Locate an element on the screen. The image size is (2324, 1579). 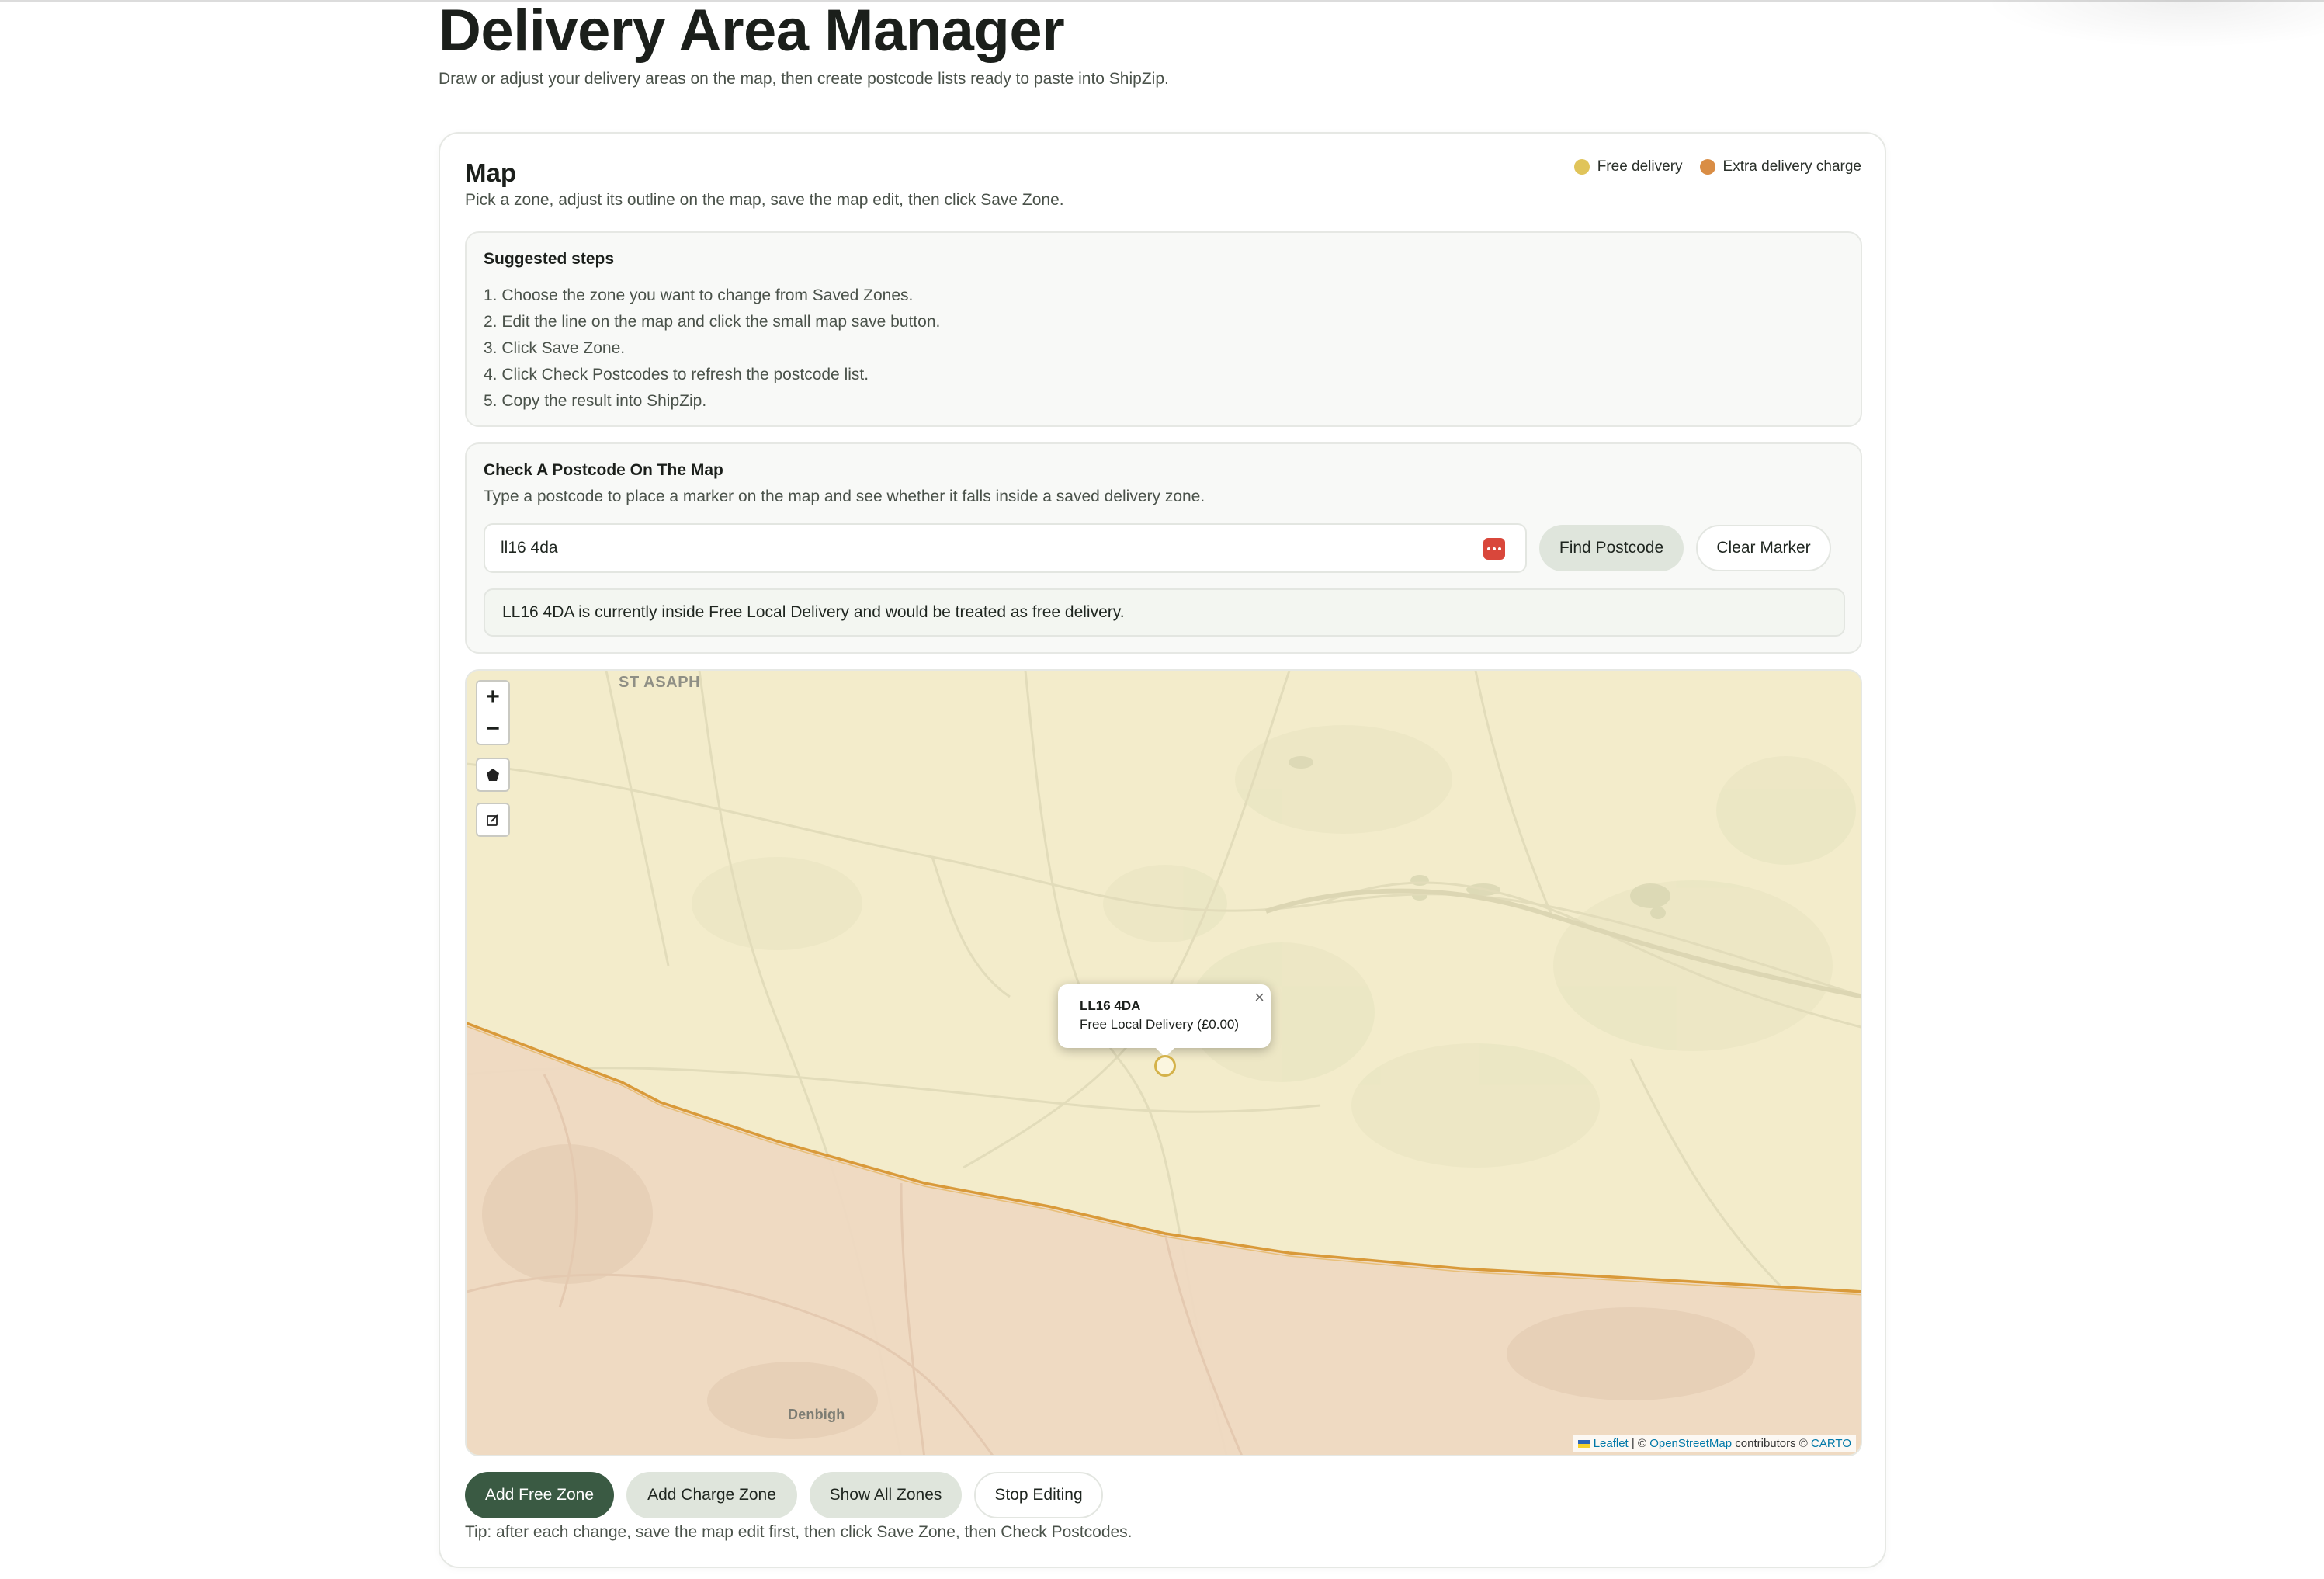
show-all-zones-button: Show All Zones is located at coordinates (886, 1495).